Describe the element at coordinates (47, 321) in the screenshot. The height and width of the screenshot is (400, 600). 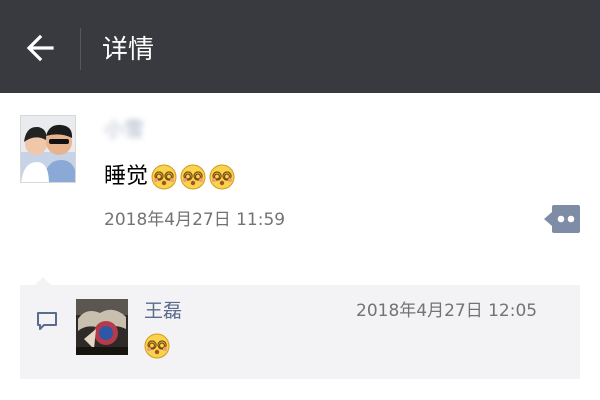
I see `comment-icon` at that location.